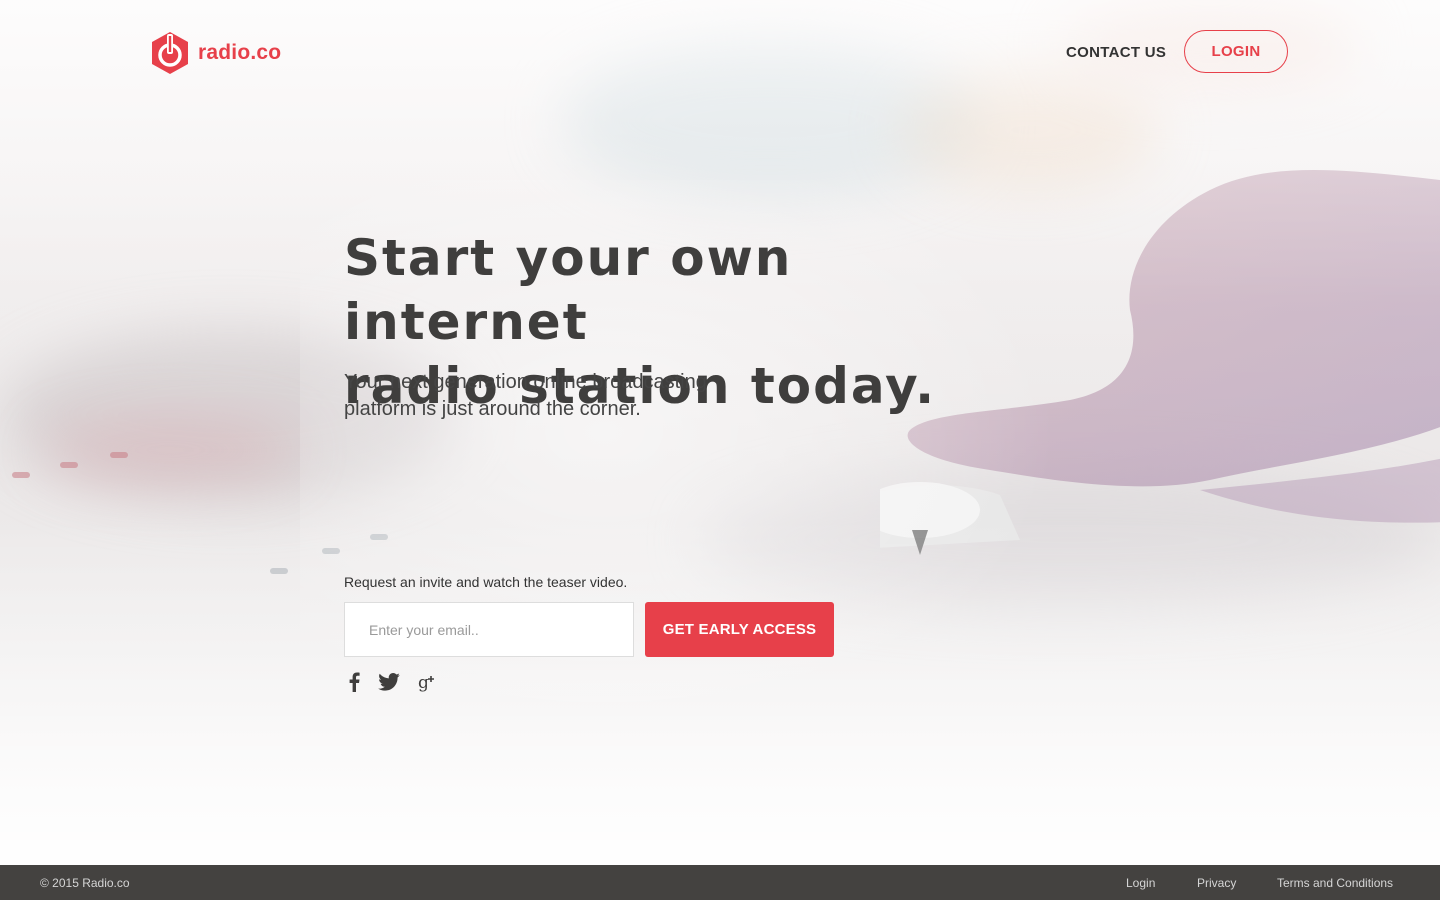  What do you see at coordinates (240, 52) in the screenshot?
I see `logo-text: radio.co` at bounding box center [240, 52].